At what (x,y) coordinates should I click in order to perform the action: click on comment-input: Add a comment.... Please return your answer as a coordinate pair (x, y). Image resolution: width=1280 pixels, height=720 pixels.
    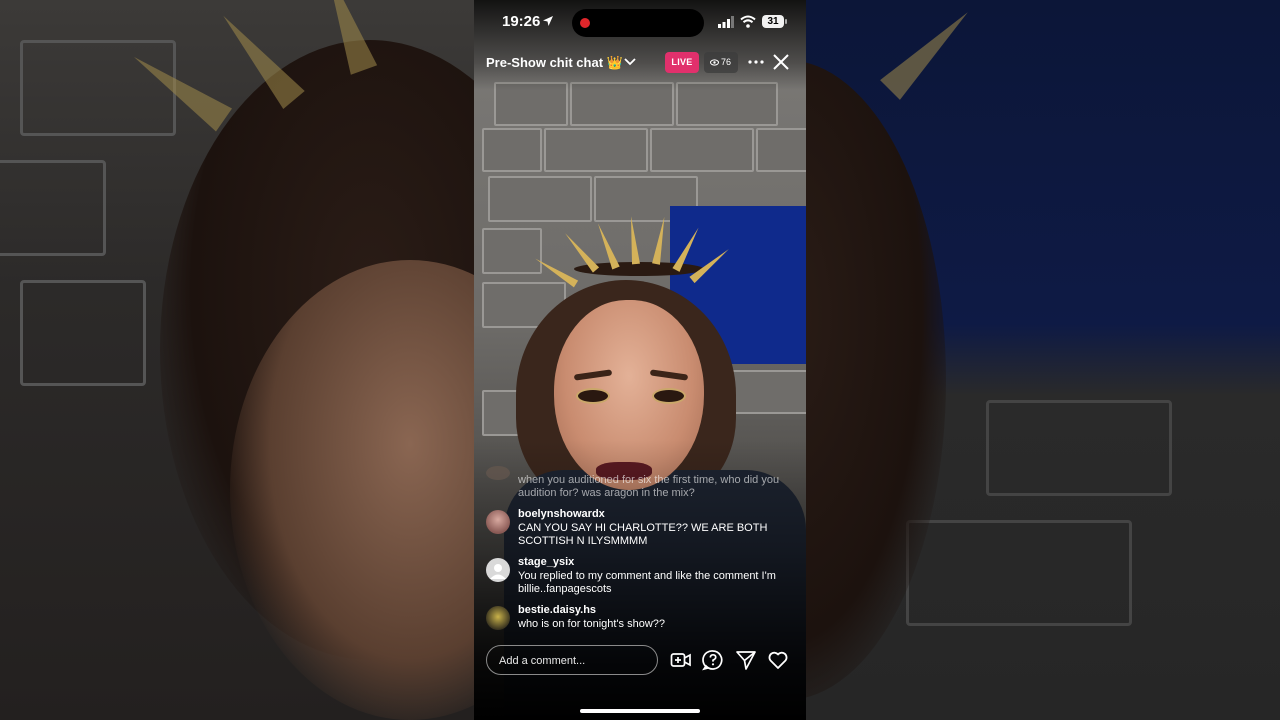
    Looking at the image, I should click on (572, 660).